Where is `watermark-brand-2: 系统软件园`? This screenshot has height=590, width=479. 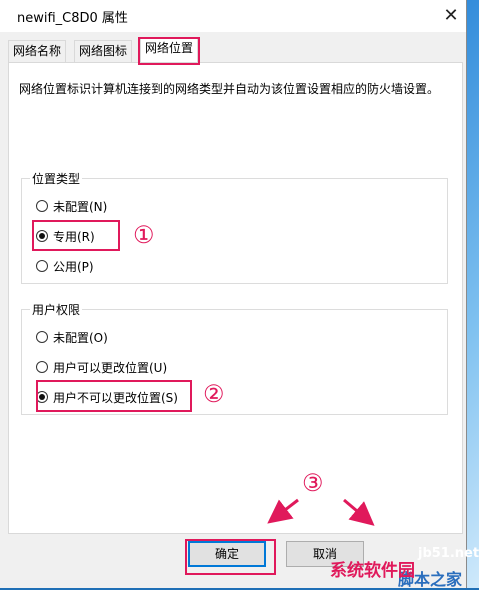
watermark-brand-2: 系统软件园 is located at coordinates (372, 571).